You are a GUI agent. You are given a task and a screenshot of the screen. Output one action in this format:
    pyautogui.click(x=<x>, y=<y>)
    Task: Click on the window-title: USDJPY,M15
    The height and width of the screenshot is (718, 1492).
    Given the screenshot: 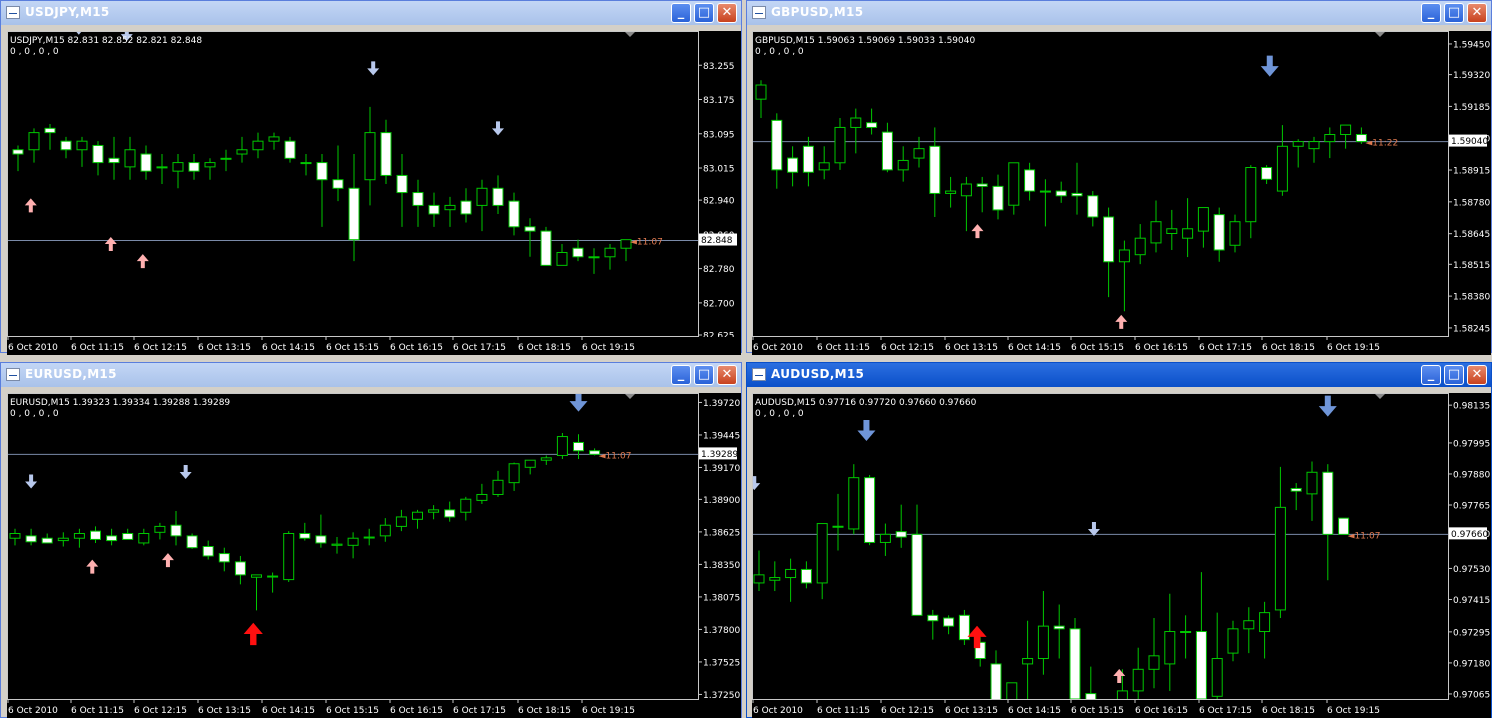 What is the action you would take?
    pyautogui.click(x=67, y=12)
    